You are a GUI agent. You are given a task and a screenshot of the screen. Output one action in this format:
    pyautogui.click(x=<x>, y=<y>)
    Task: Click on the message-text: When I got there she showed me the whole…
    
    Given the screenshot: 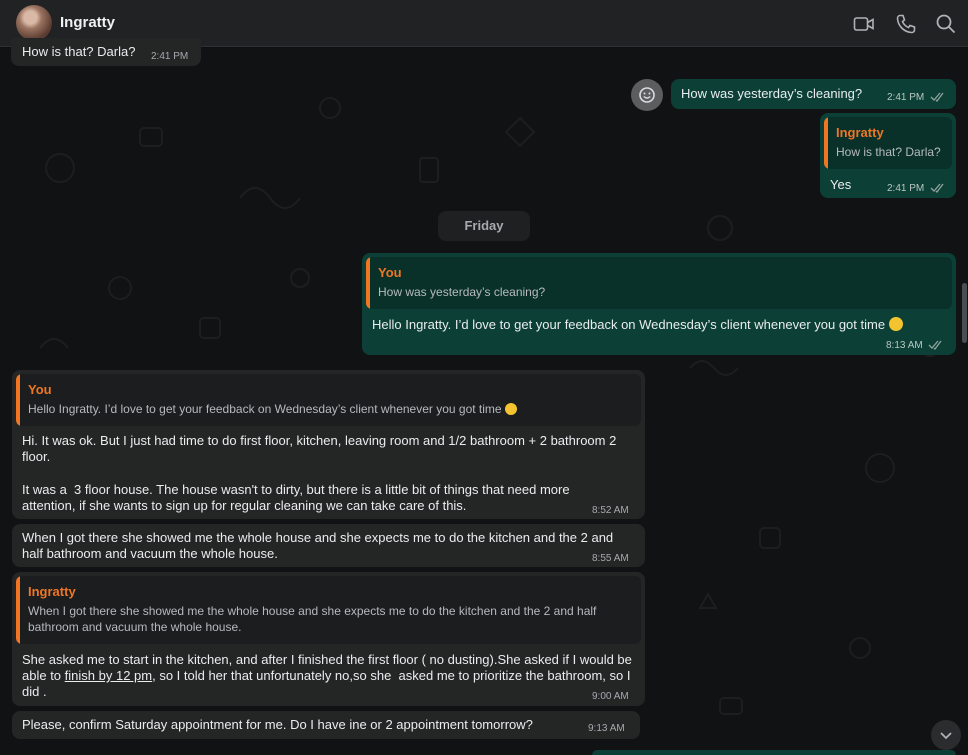 What is the action you would take?
    pyautogui.click(x=319, y=545)
    